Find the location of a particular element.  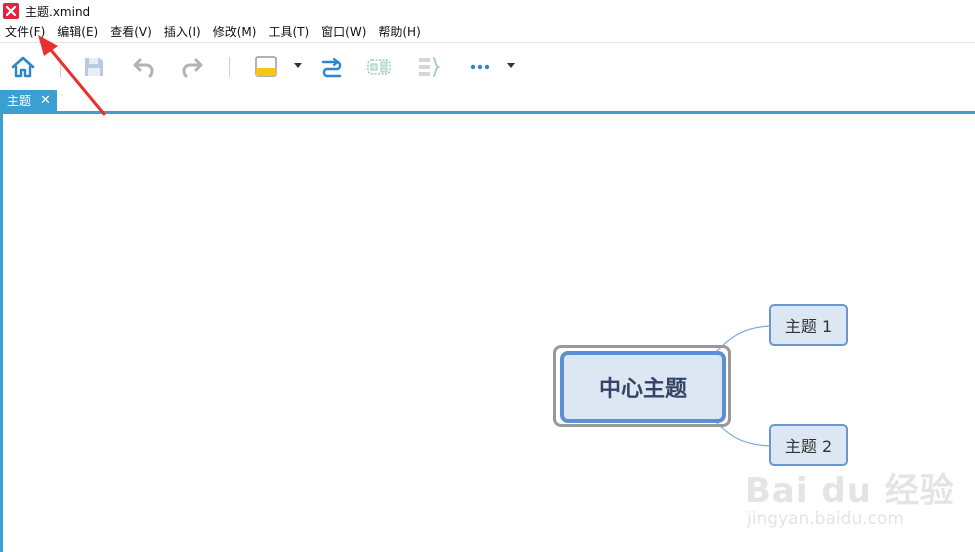

relationship-button is located at coordinates (332, 67).